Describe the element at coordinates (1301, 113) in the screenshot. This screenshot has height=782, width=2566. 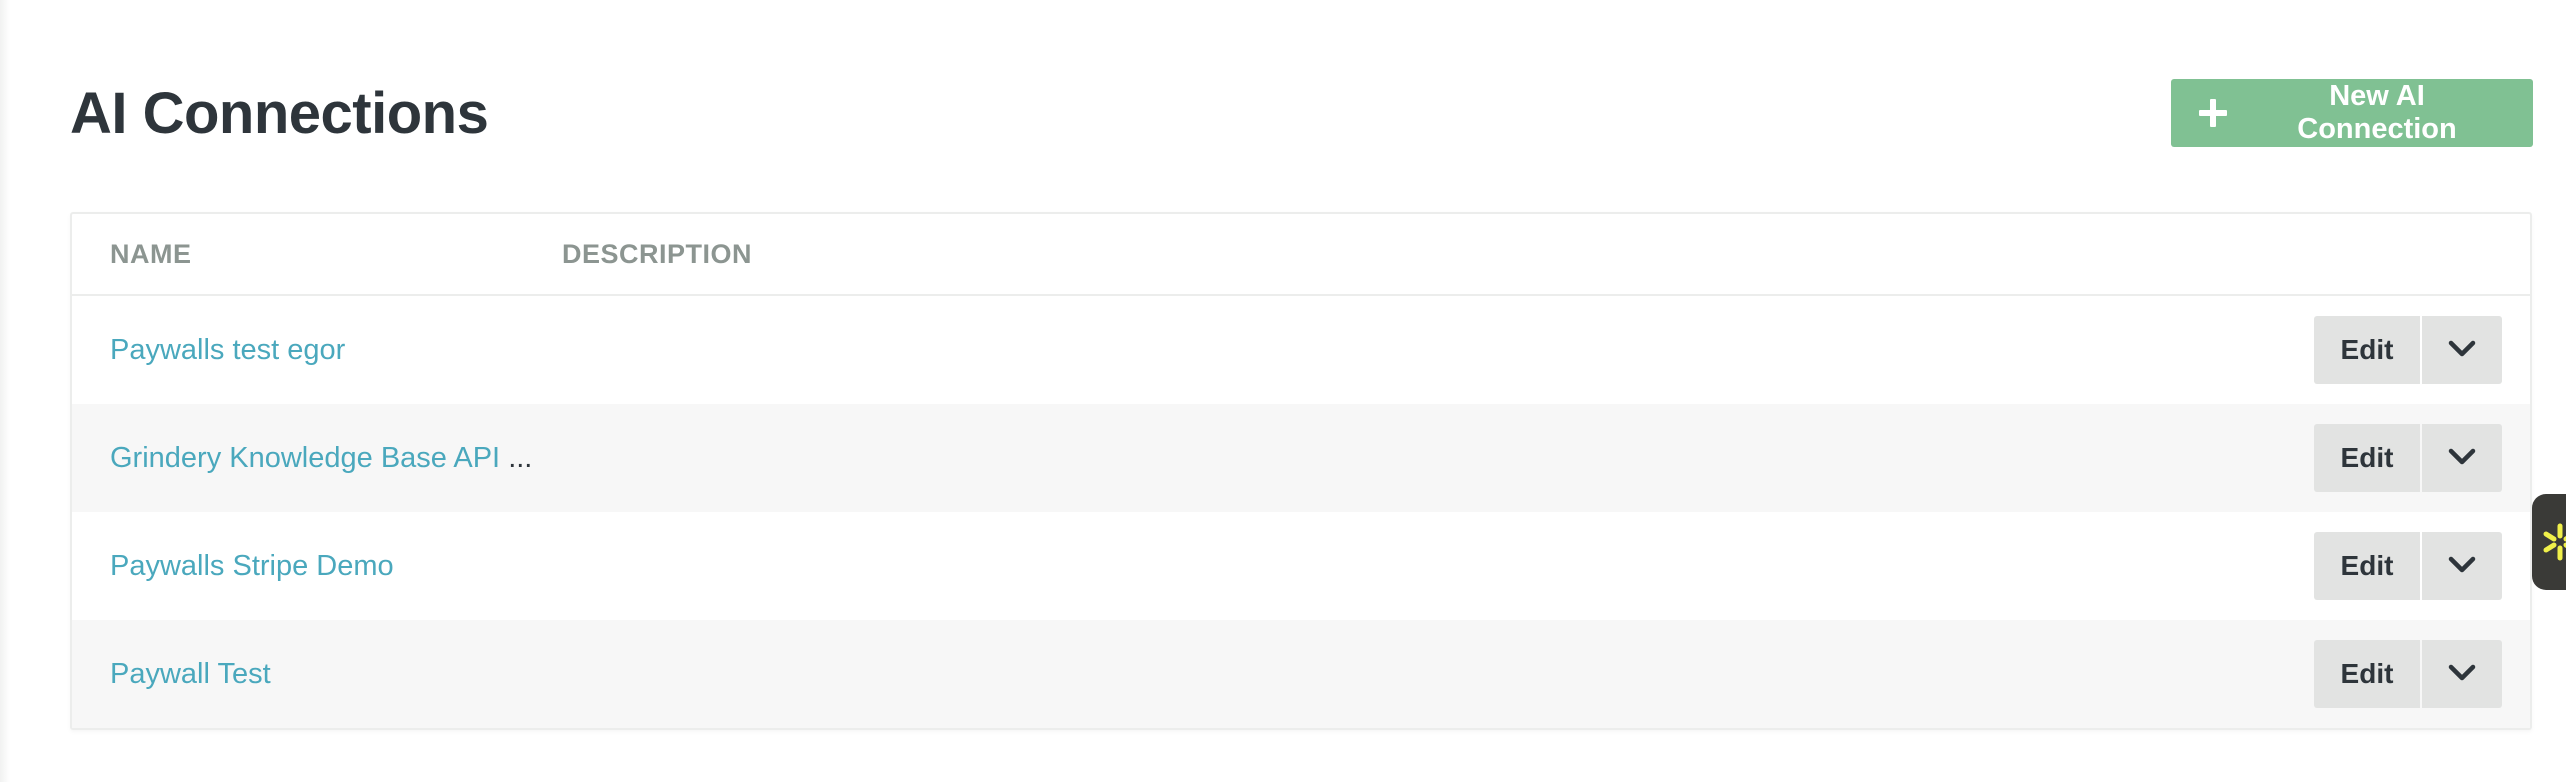
I see `page-header: AI Connections New AI Connection` at that location.